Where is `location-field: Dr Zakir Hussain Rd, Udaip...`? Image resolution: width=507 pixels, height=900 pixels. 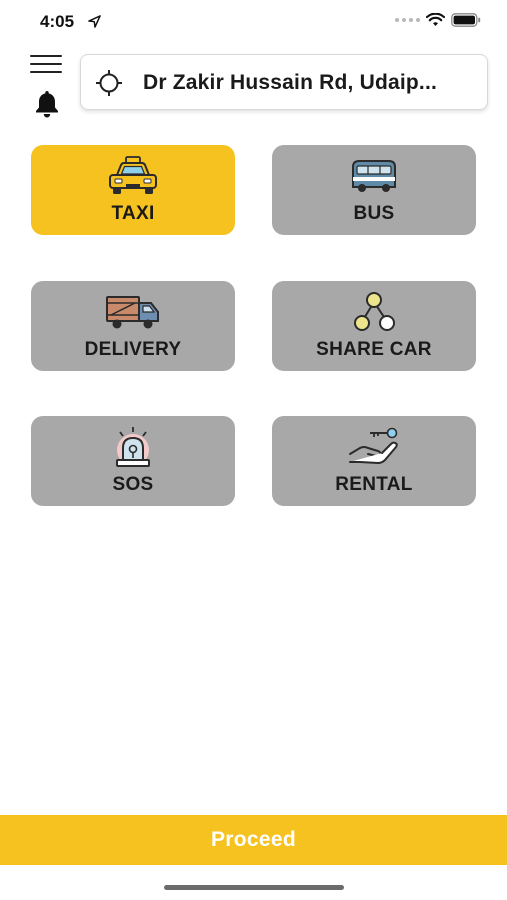
location-field: Dr Zakir Hussain Rd, Udaip... is located at coordinates (284, 82).